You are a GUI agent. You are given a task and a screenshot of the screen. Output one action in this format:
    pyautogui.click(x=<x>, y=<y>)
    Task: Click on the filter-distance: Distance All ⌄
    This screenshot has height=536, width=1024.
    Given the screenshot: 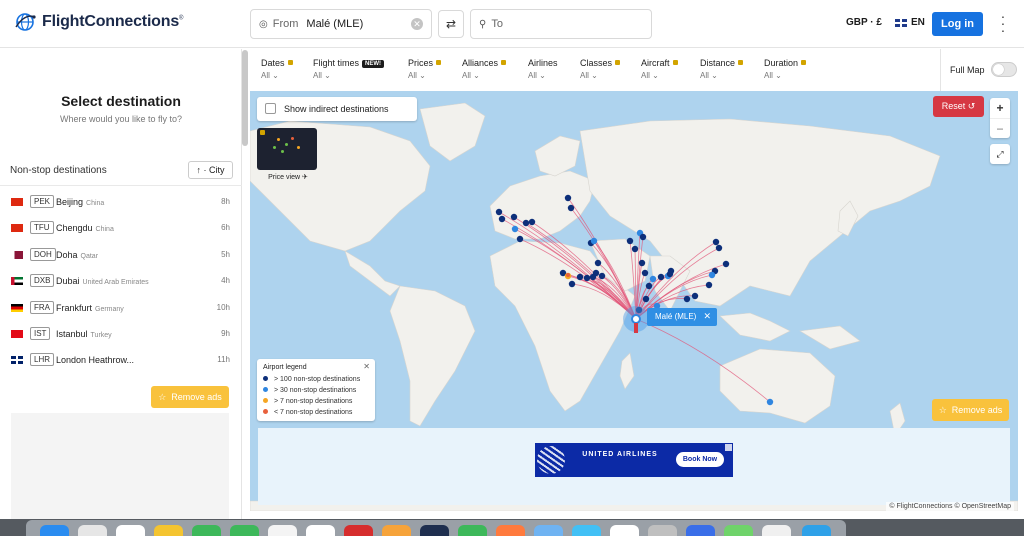 What is the action you would take?
    pyautogui.click(x=722, y=69)
    